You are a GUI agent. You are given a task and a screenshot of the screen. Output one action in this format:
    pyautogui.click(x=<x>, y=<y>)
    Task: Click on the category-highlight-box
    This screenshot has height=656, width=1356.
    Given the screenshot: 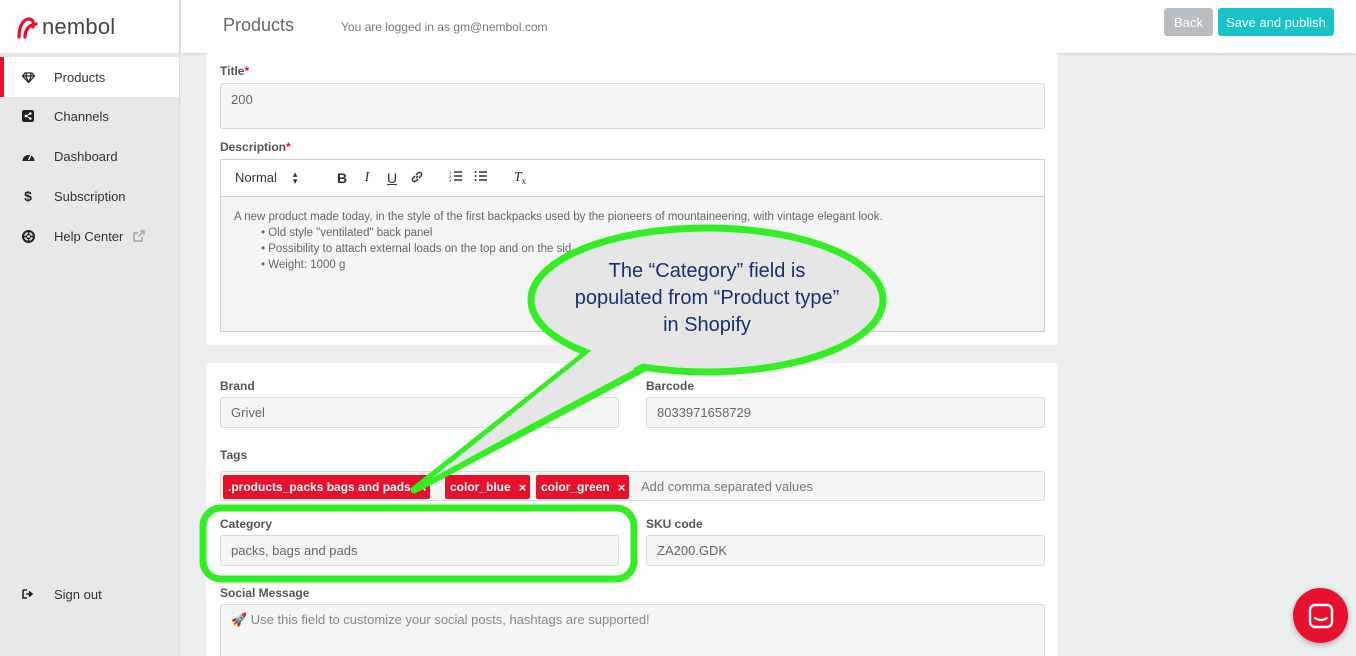 What is the action you would take?
    pyautogui.click(x=418, y=543)
    